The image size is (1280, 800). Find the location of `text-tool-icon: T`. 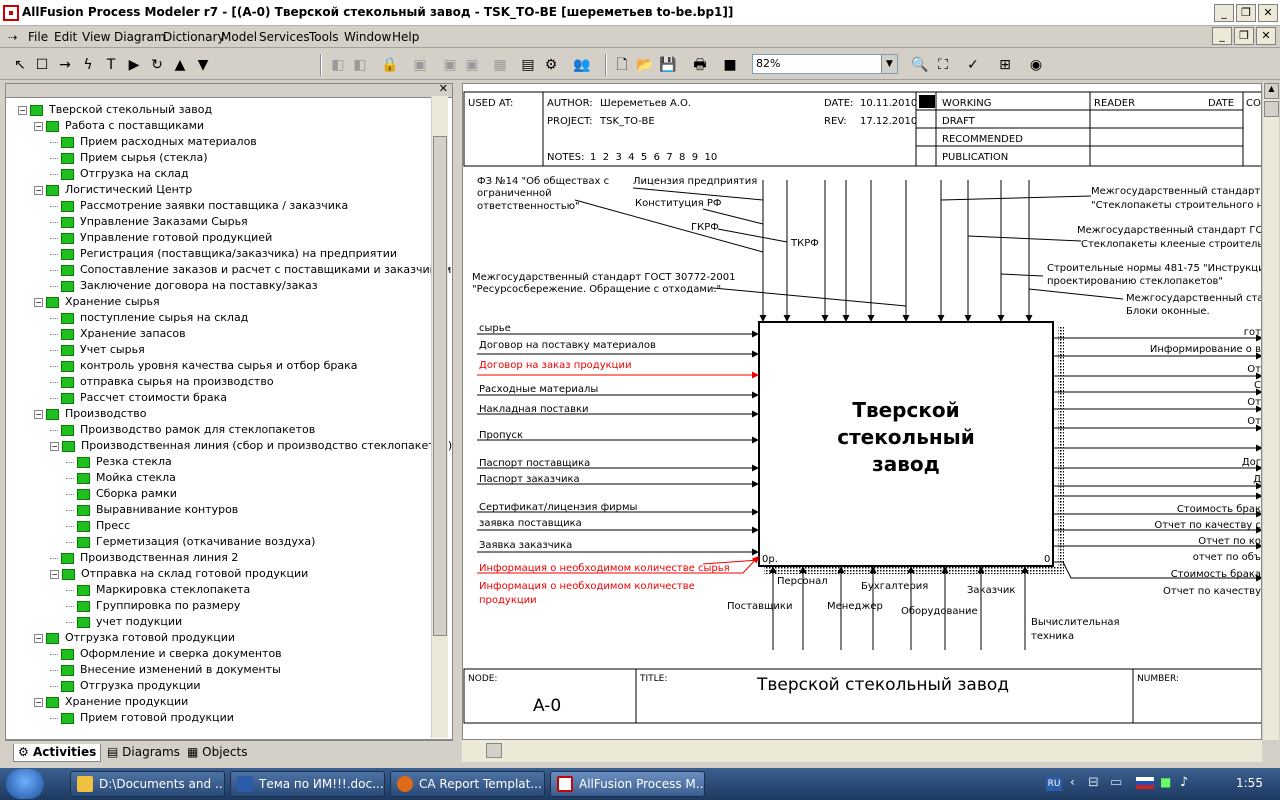

text-tool-icon: T is located at coordinates (111, 65).